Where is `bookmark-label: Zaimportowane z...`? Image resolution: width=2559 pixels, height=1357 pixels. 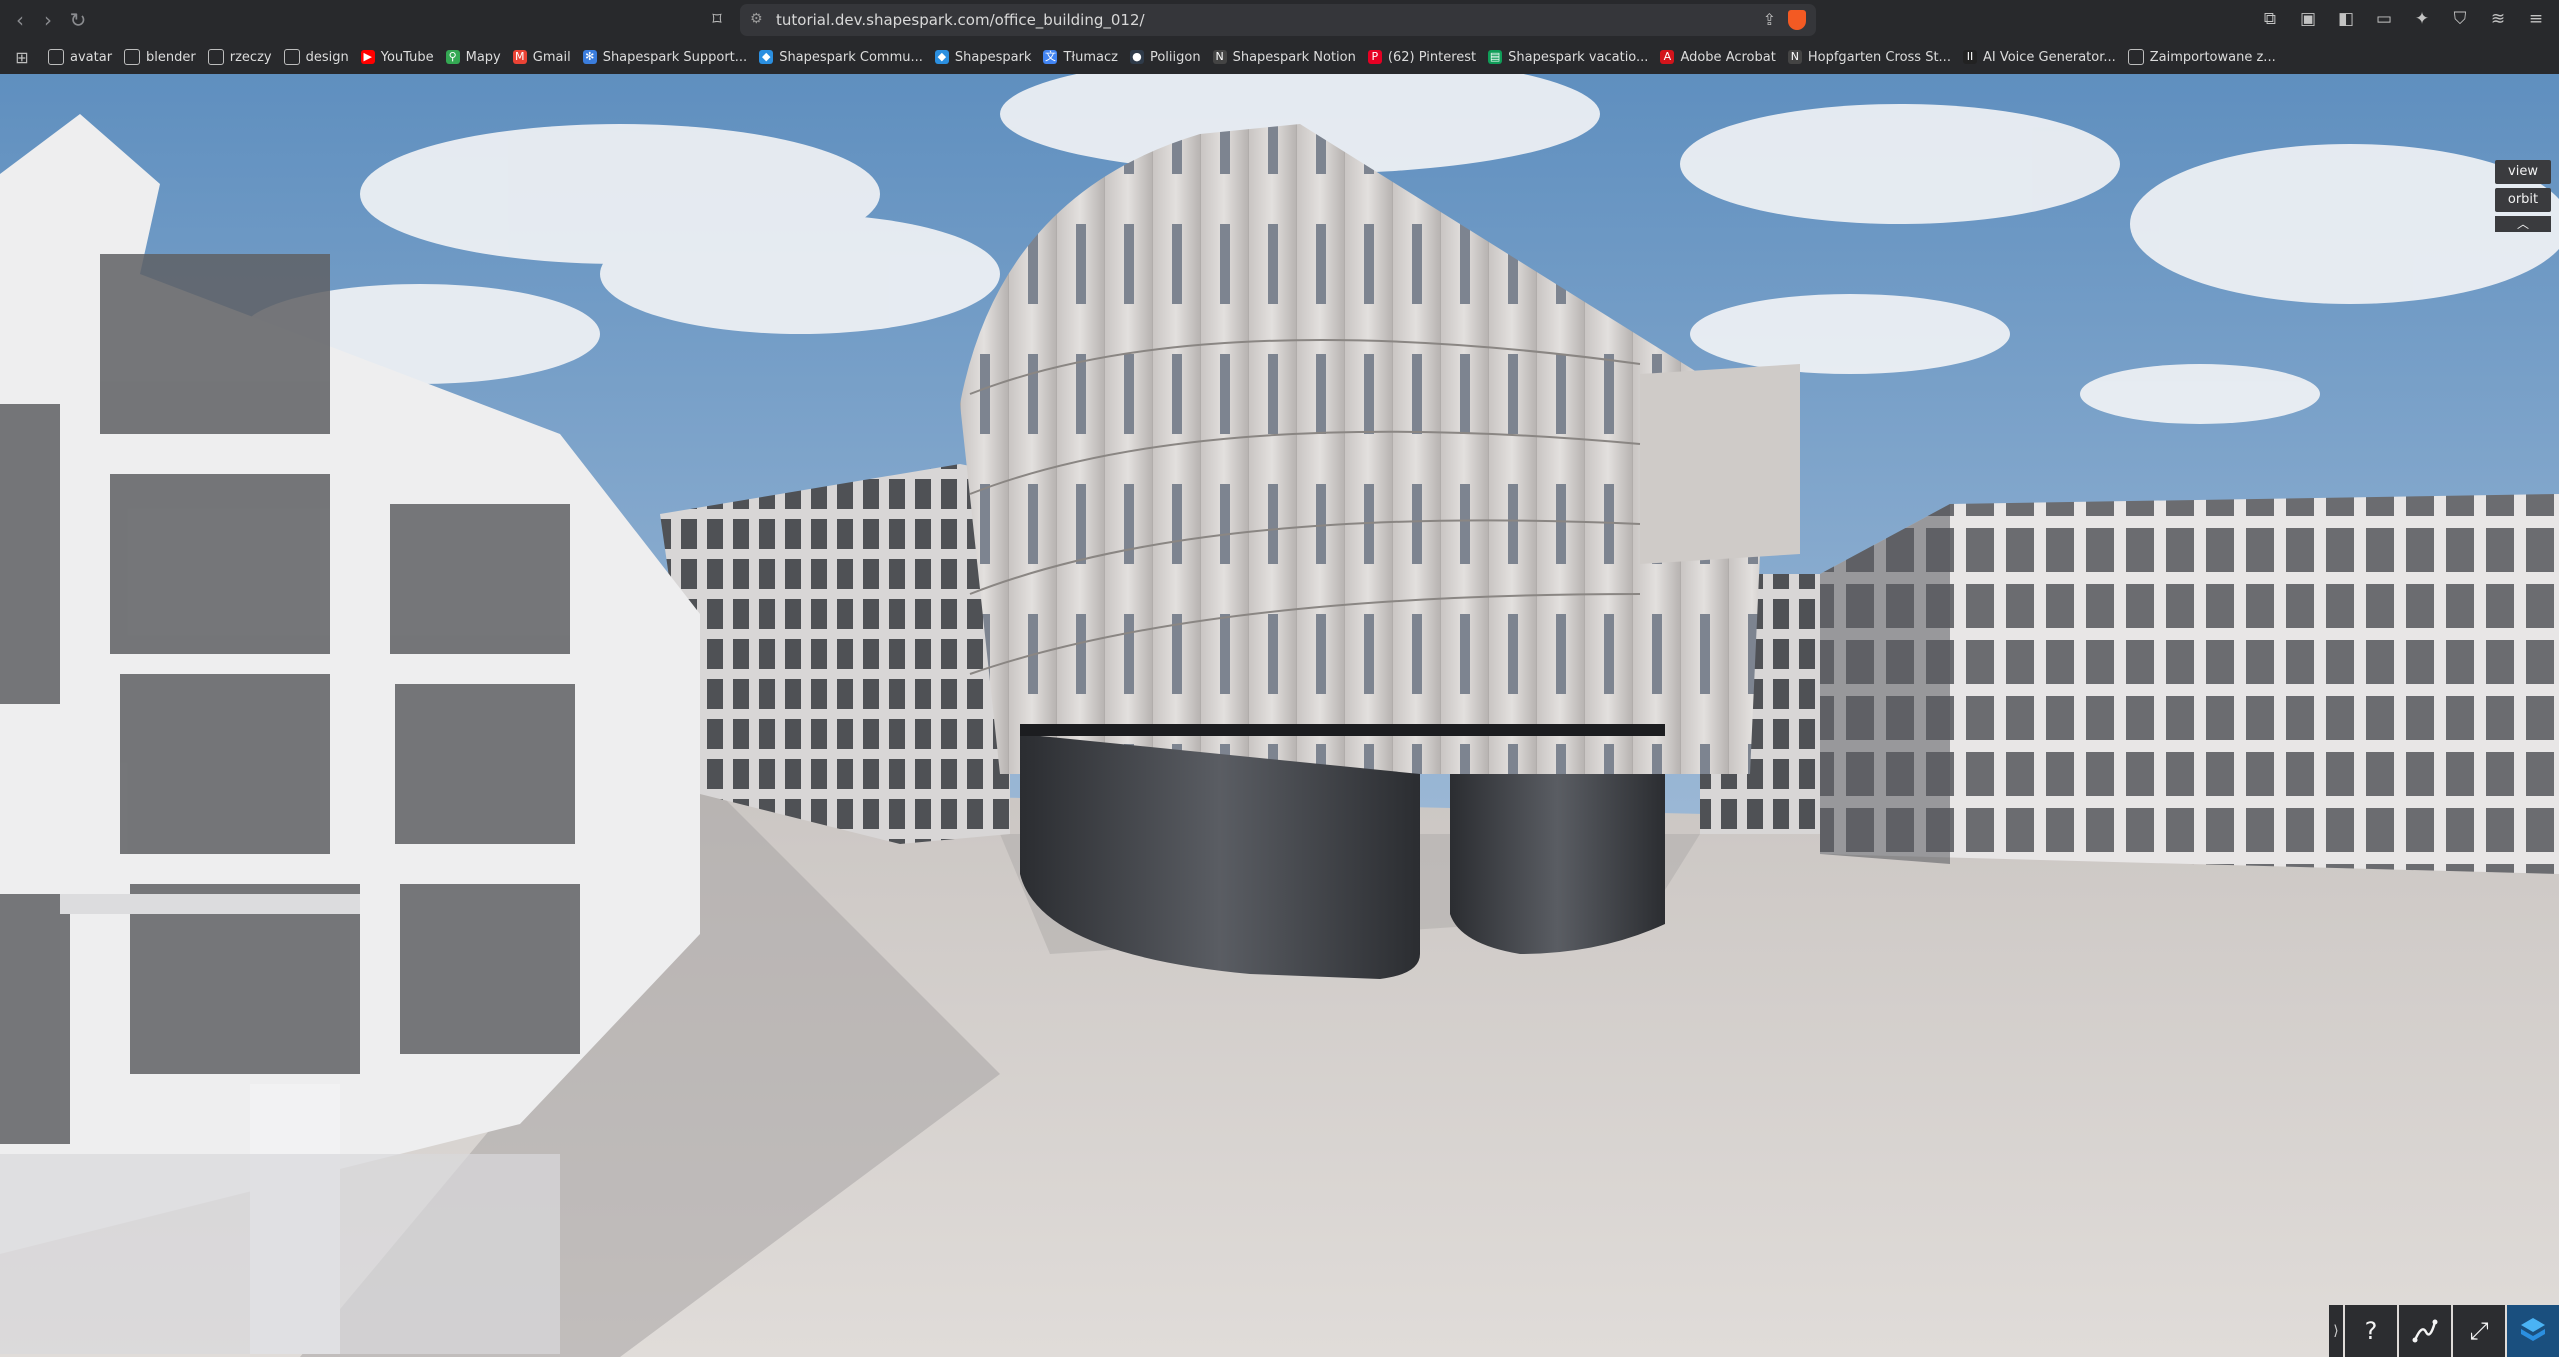
bookmark-label: Zaimportowane z... is located at coordinates (2212, 57).